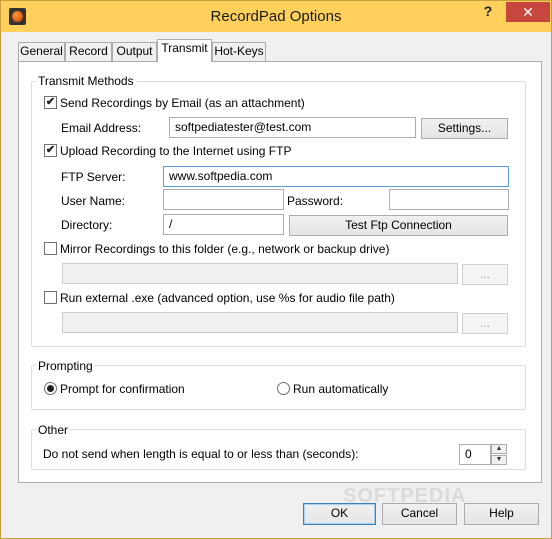 The image size is (552, 539). What do you see at coordinates (50, 297) in the screenshot?
I see `run-external-exe-checkbox` at bounding box center [50, 297].